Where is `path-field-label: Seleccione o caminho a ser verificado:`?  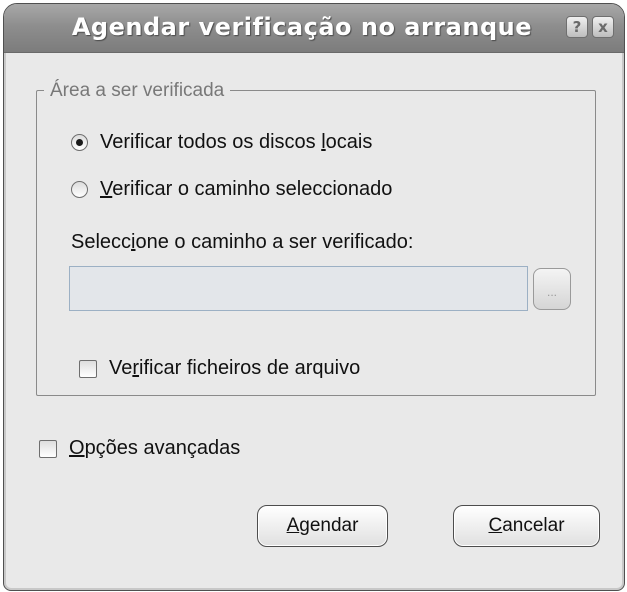
path-field-label: Seleccione o caminho a ser verificado: is located at coordinates (242, 242).